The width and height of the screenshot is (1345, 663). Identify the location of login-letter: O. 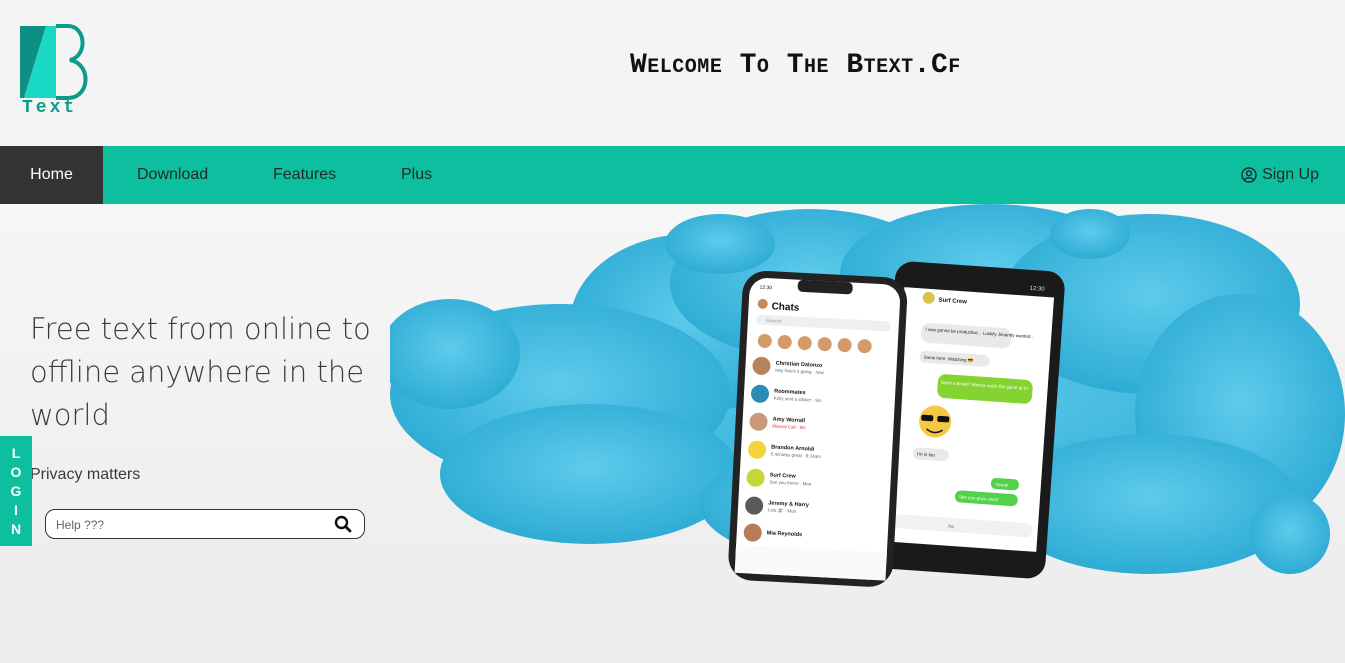
(16, 472).